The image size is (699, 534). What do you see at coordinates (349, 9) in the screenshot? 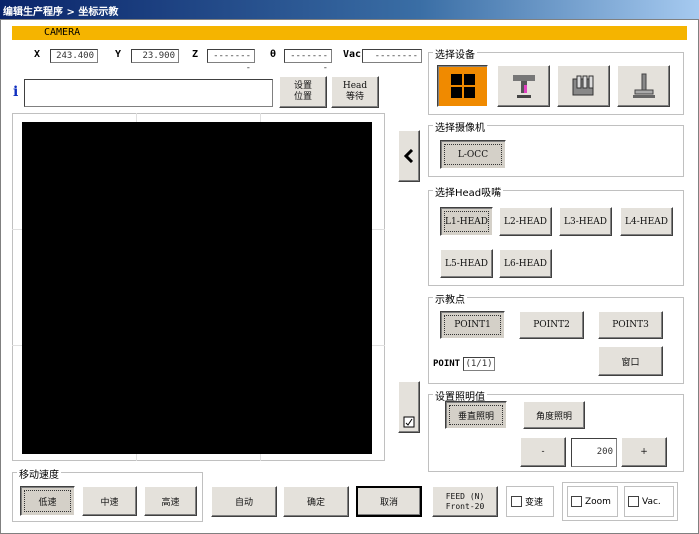
I see `title-bar: 编辑生产程序 > 坐标示教` at bounding box center [349, 9].